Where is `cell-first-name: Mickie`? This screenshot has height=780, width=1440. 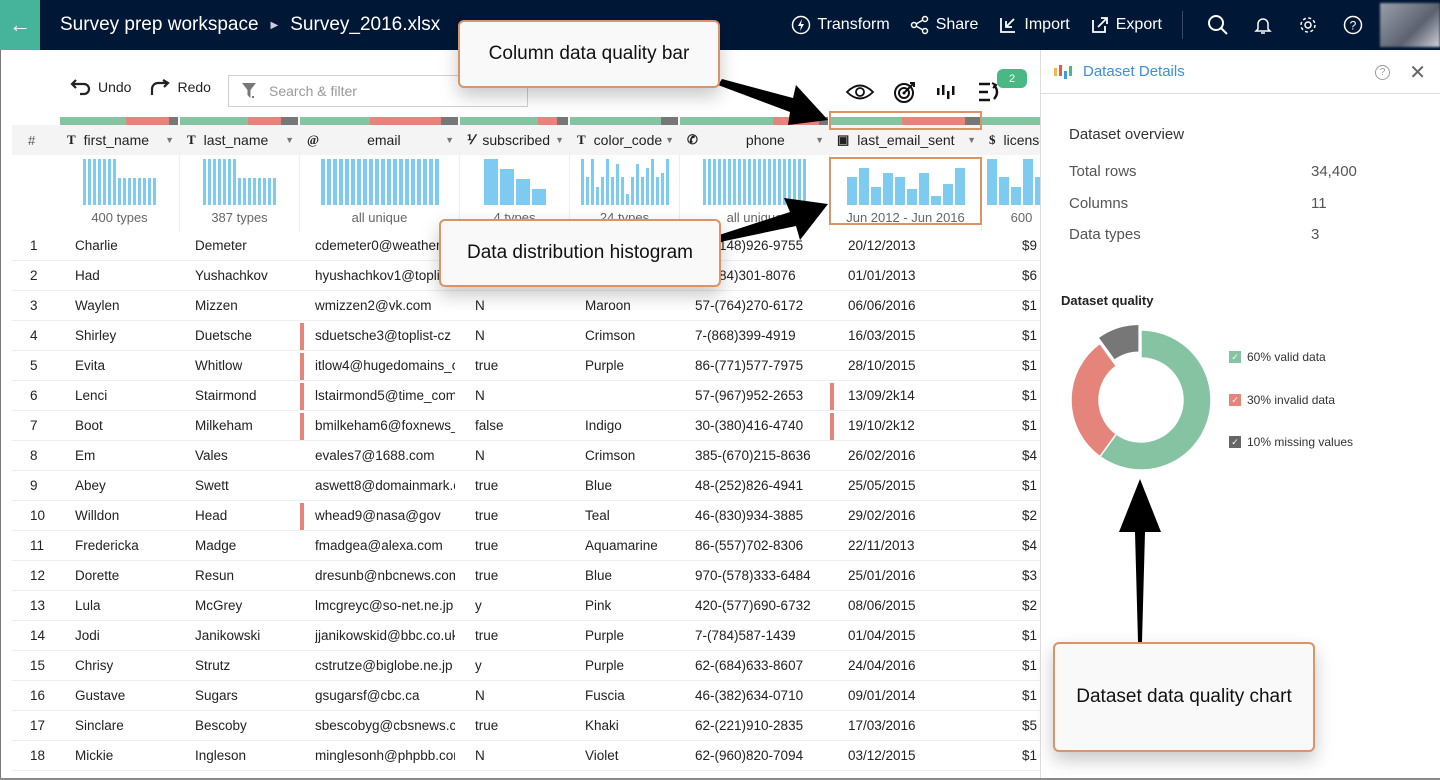
cell-first-name: Mickie is located at coordinates (125, 756).